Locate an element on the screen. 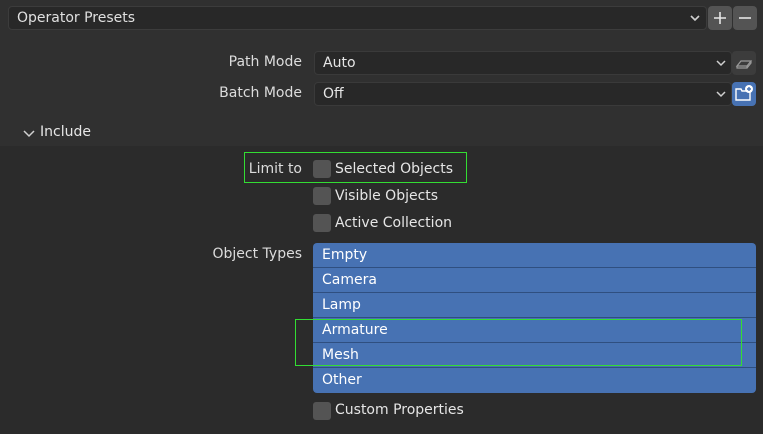  custom-properties-checkbox is located at coordinates (322, 411).